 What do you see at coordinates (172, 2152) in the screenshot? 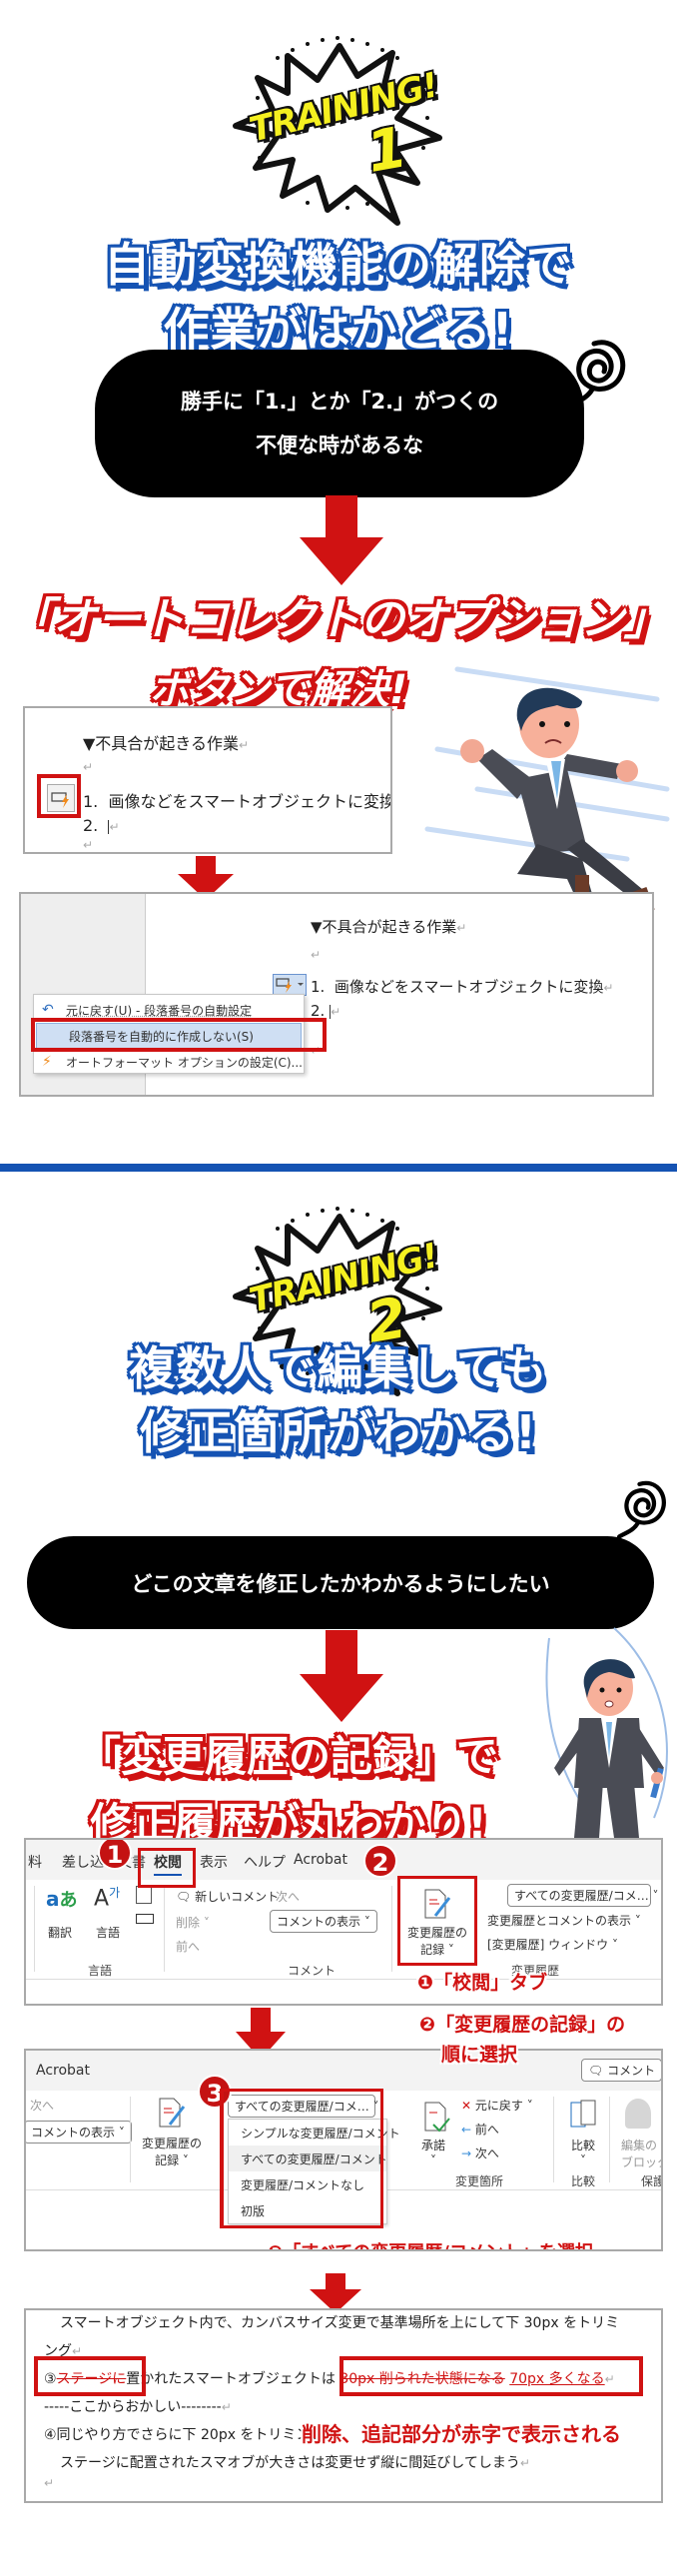
I see `track-changes-button: 変更履歴の 記録 ˅` at bounding box center [172, 2152].